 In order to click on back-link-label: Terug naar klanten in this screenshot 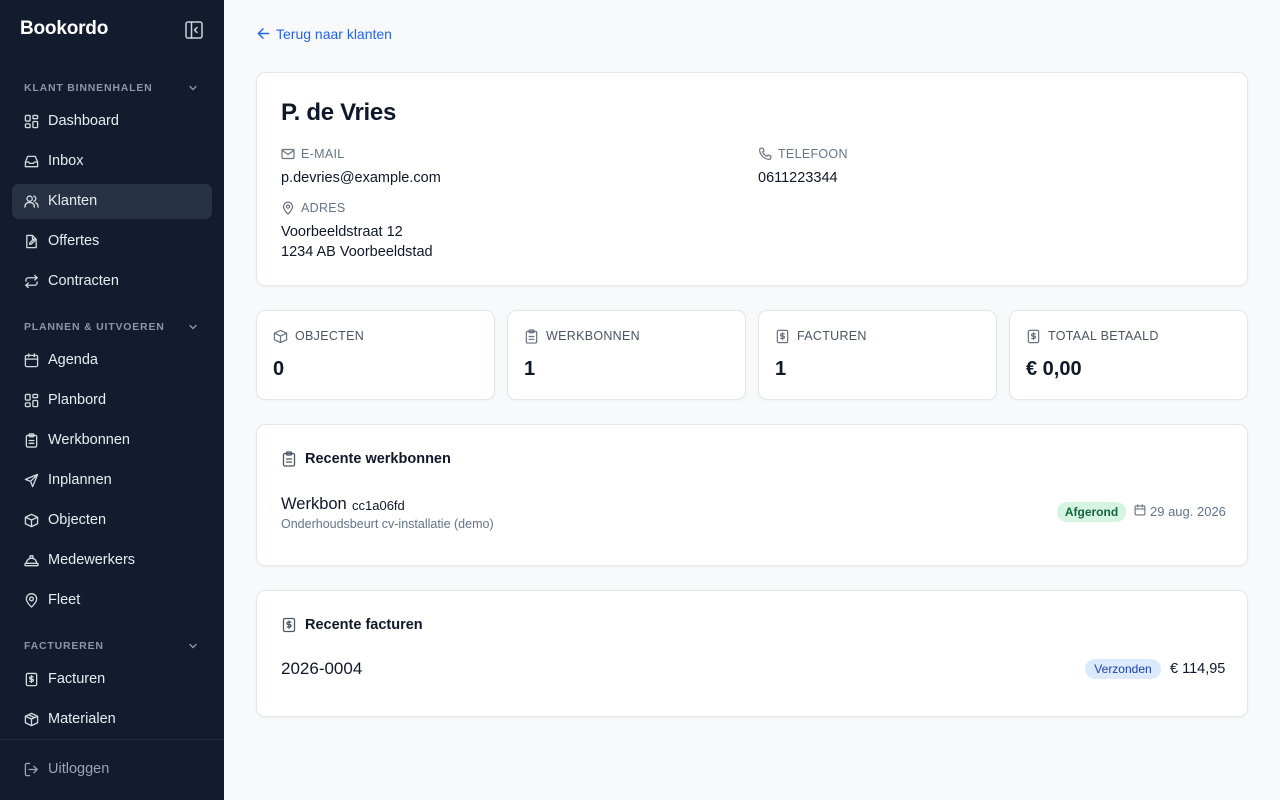, I will do `click(334, 34)`.